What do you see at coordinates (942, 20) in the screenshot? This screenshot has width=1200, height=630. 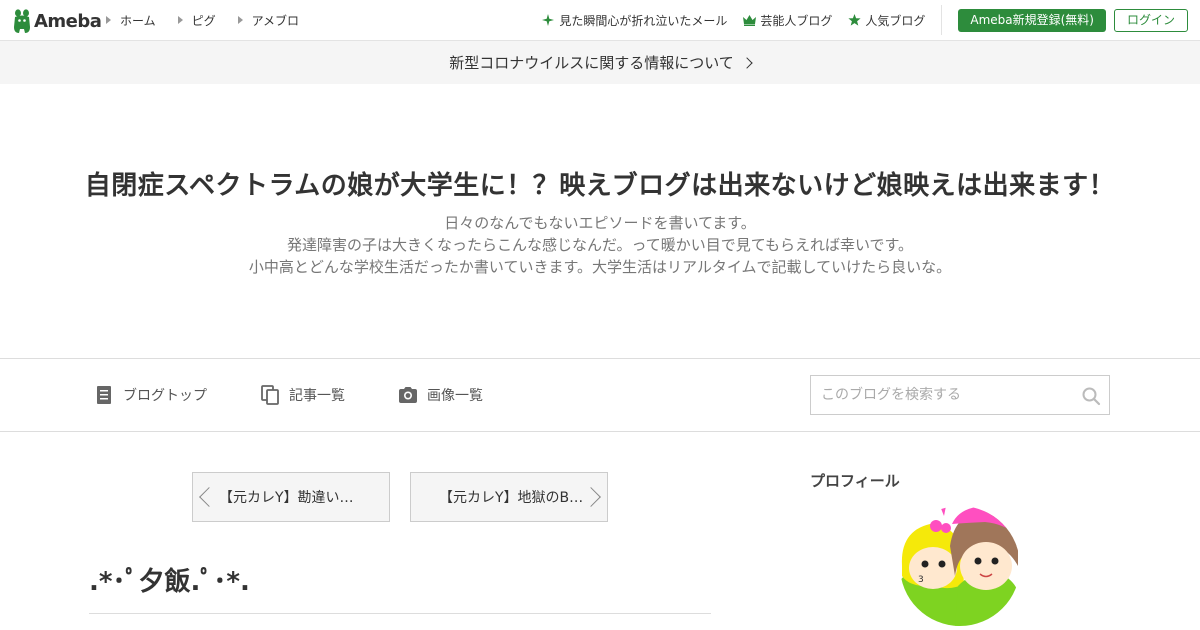 I see `header-divider` at bounding box center [942, 20].